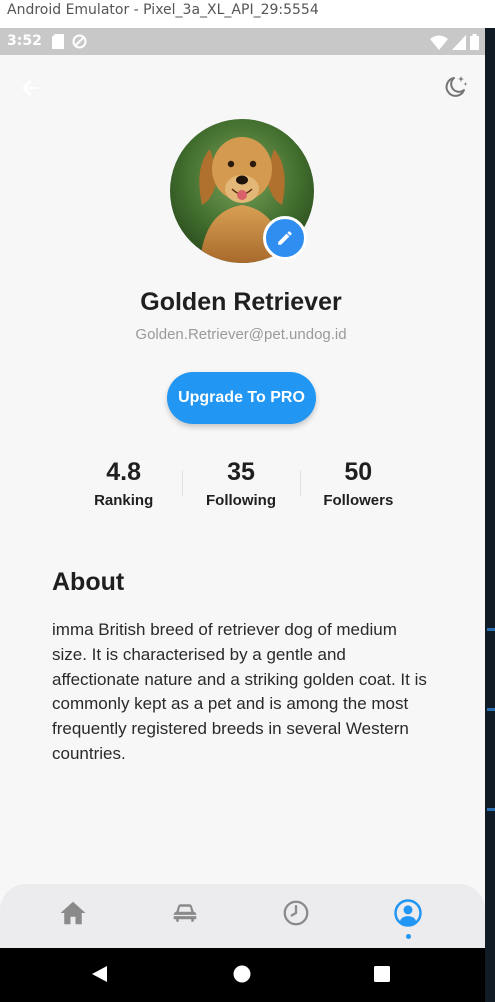 The image size is (495, 1002). Describe the element at coordinates (241, 472) in the screenshot. I see `stat-value: 35` at that location.